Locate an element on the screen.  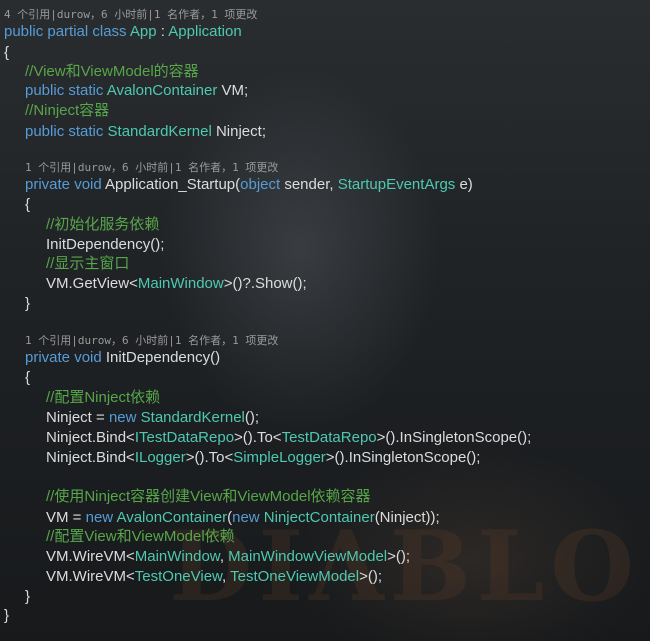
comment-token: //显示主窗口 is located at coordinates (88, 263).